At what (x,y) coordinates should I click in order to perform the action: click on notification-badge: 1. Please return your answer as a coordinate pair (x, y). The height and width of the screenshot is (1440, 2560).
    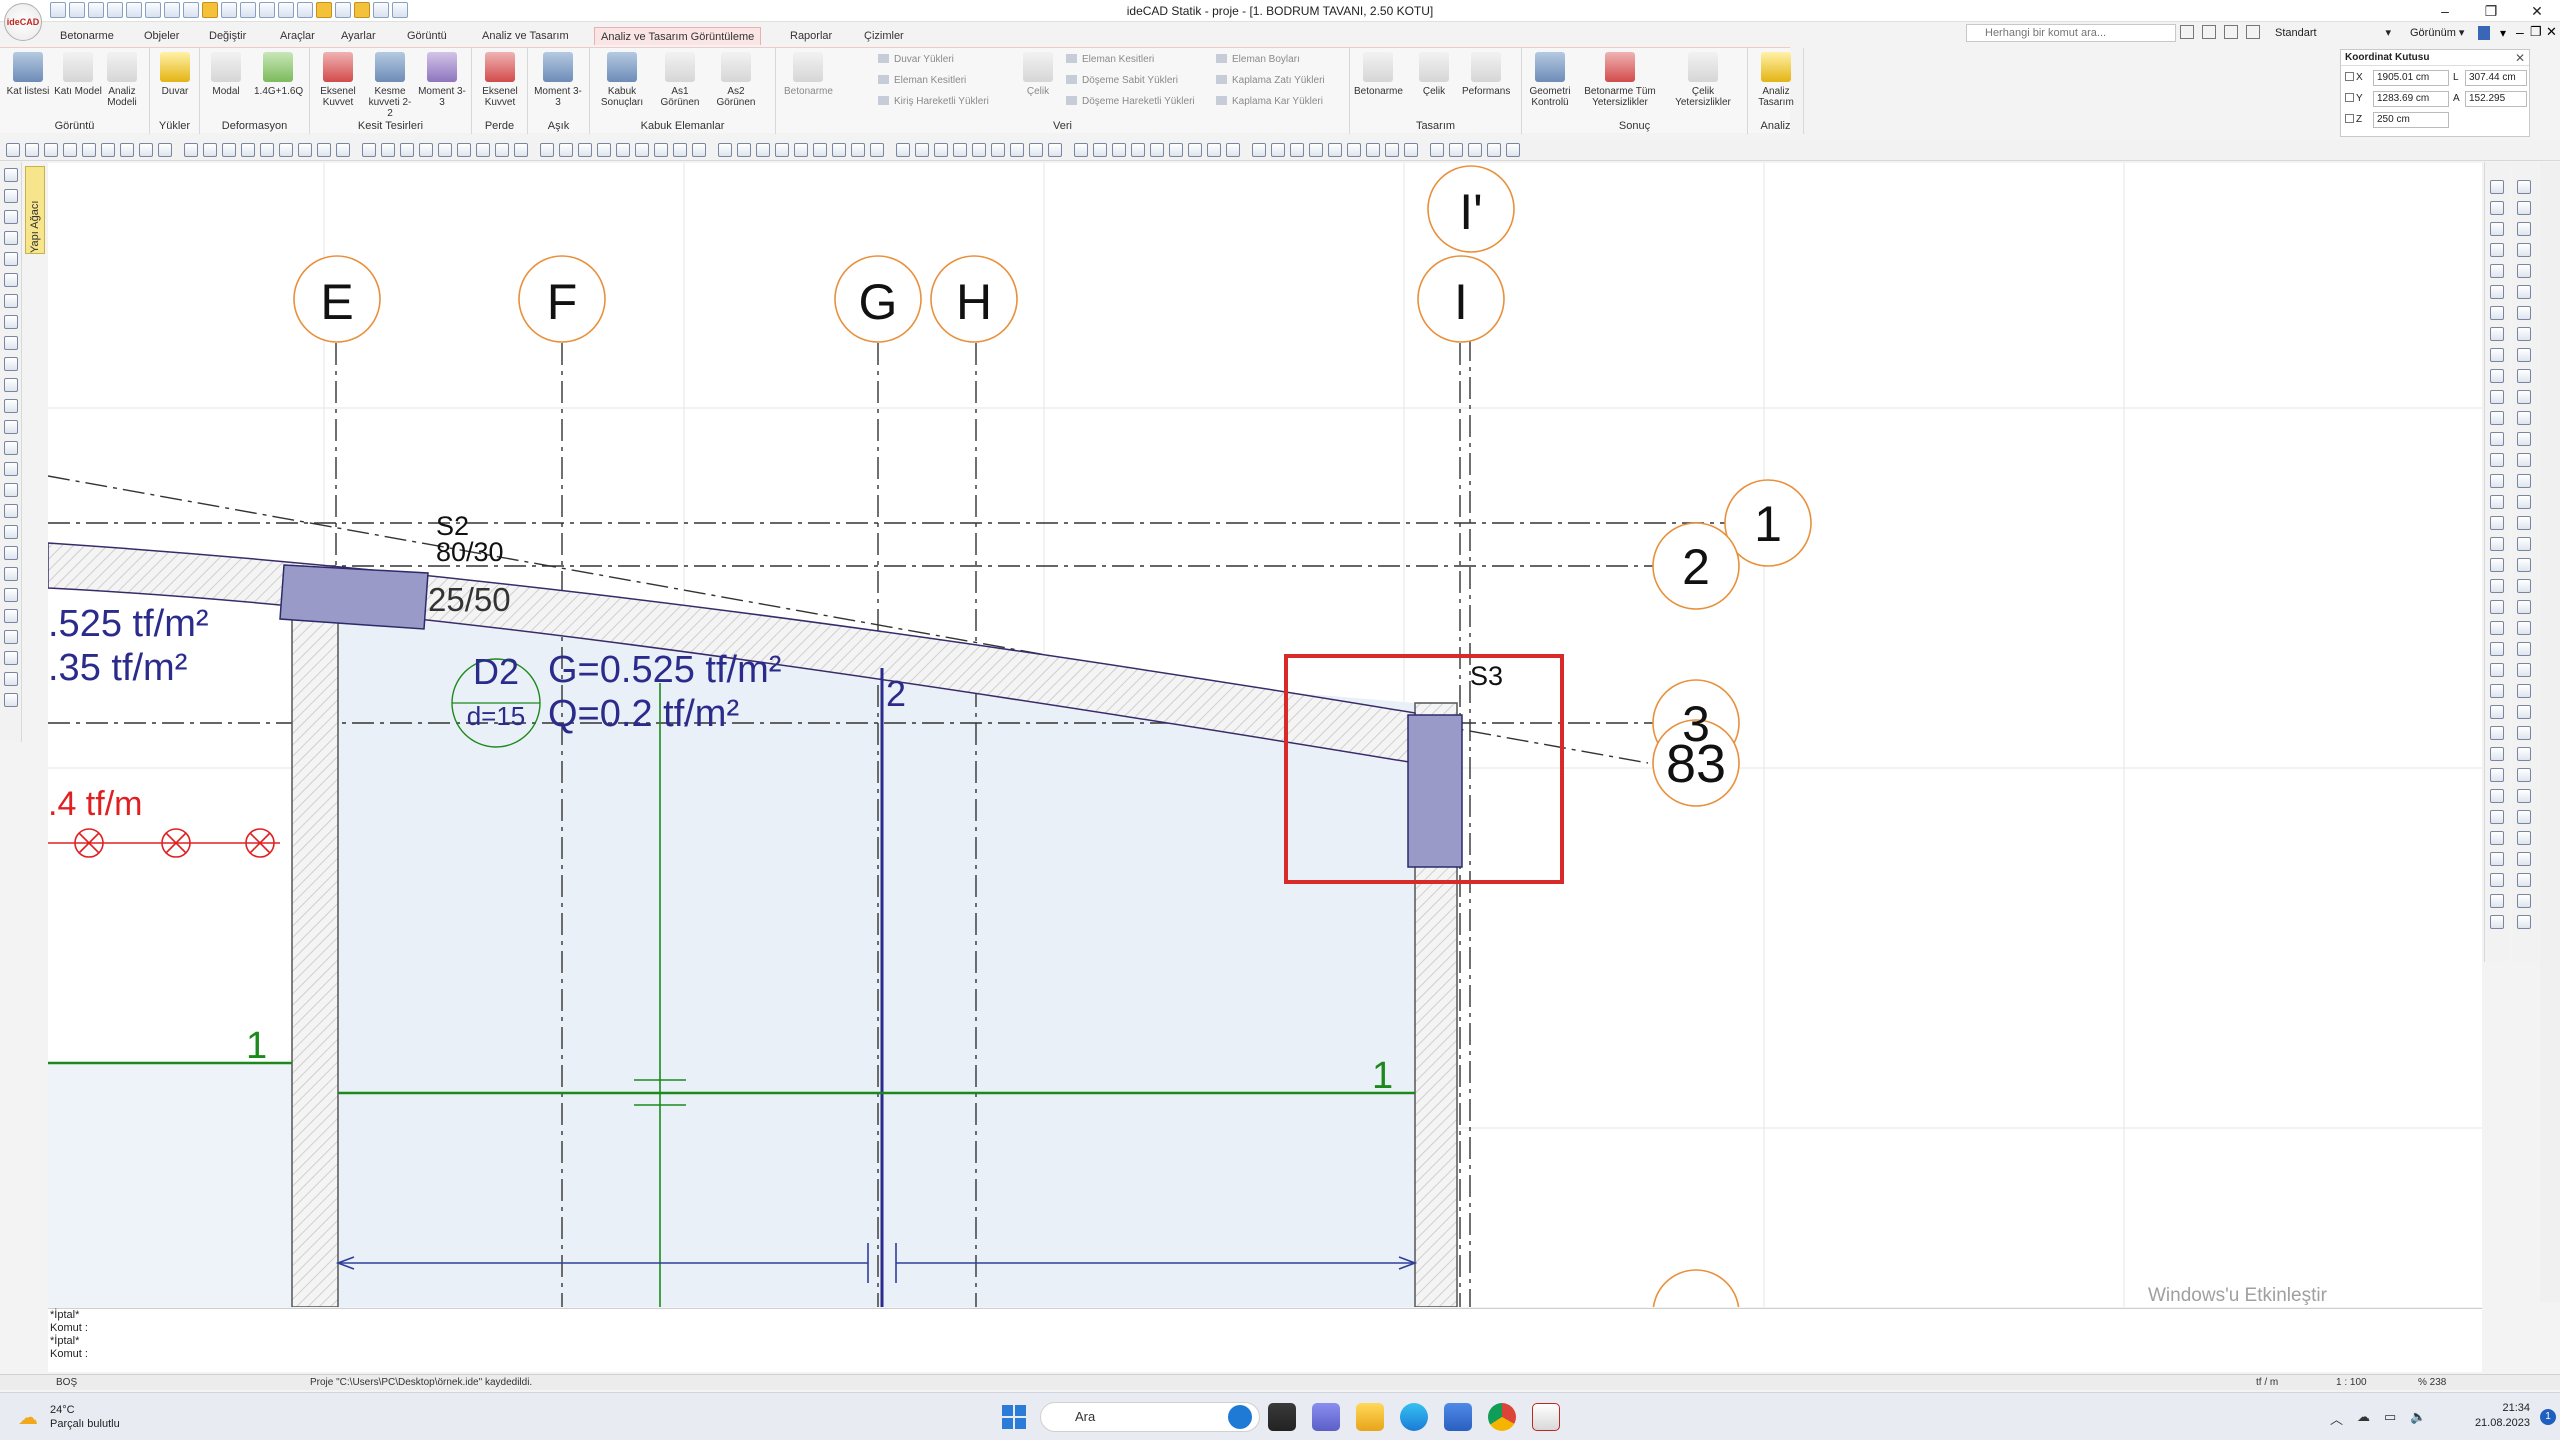
    Looking at the image, I should click on (2548, 1417).